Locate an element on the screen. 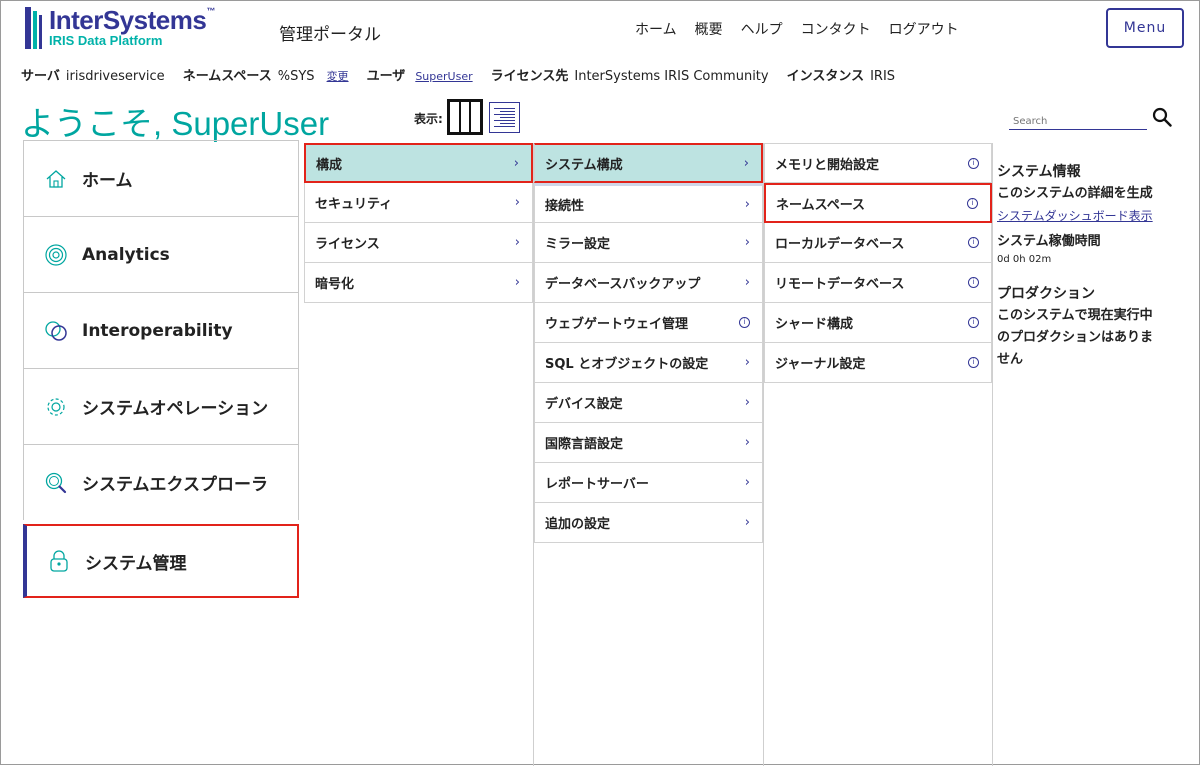  search-input is located at coordinates (1082, 121).